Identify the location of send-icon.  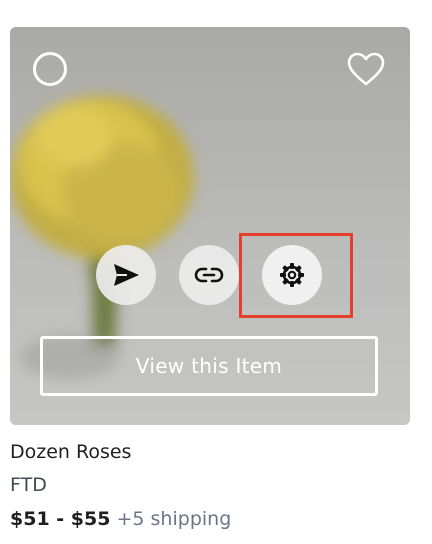
(126, 275).